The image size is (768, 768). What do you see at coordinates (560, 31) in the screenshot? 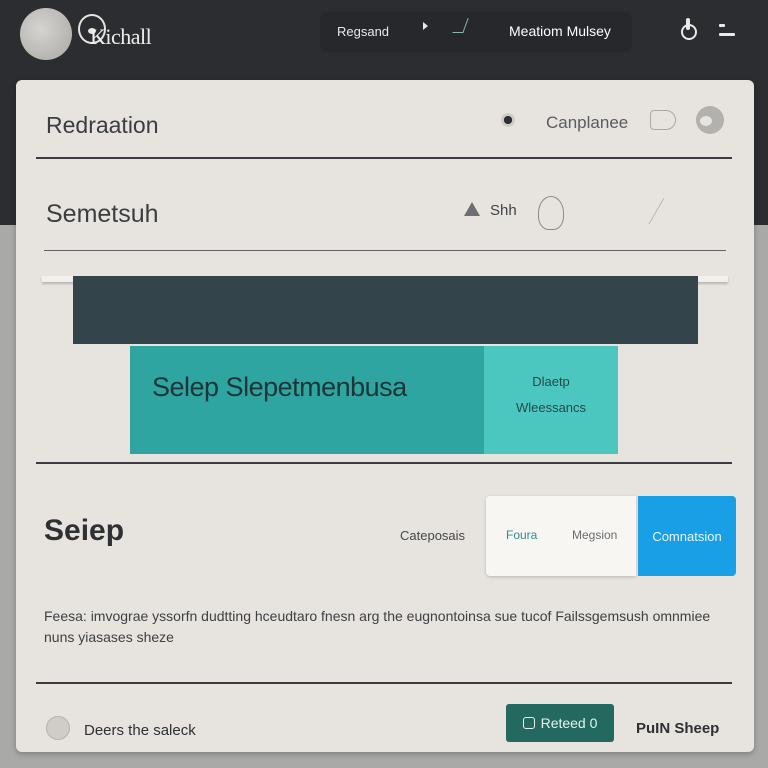
I see `nav-item-meatiom: Meatiom Mulsey` at bounding box center [560, 31].